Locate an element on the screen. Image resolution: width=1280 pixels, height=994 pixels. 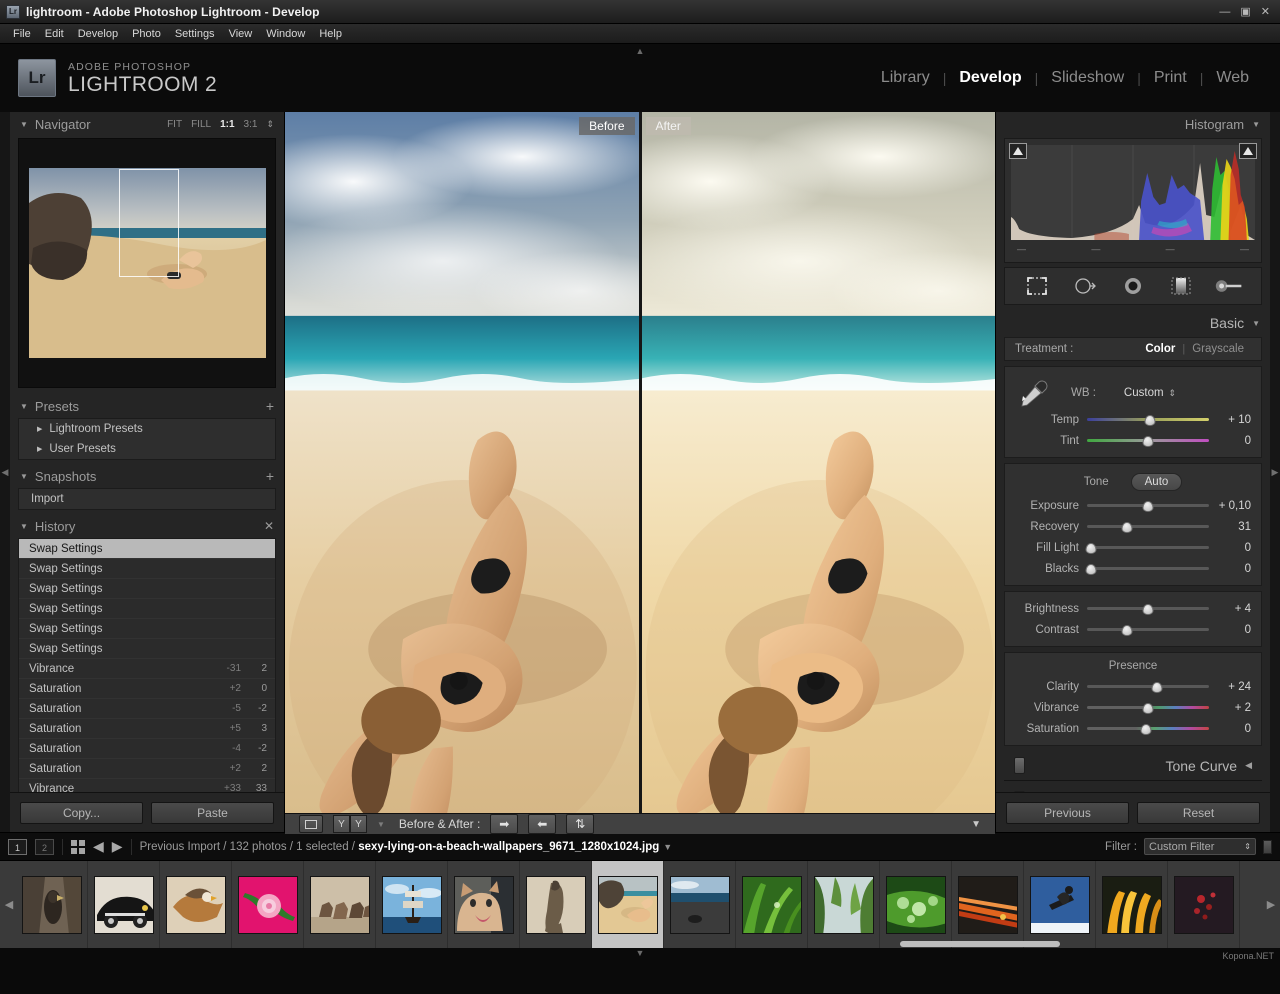
copy-after-settings-button: ⬅ is located at coordinates (542, 824).